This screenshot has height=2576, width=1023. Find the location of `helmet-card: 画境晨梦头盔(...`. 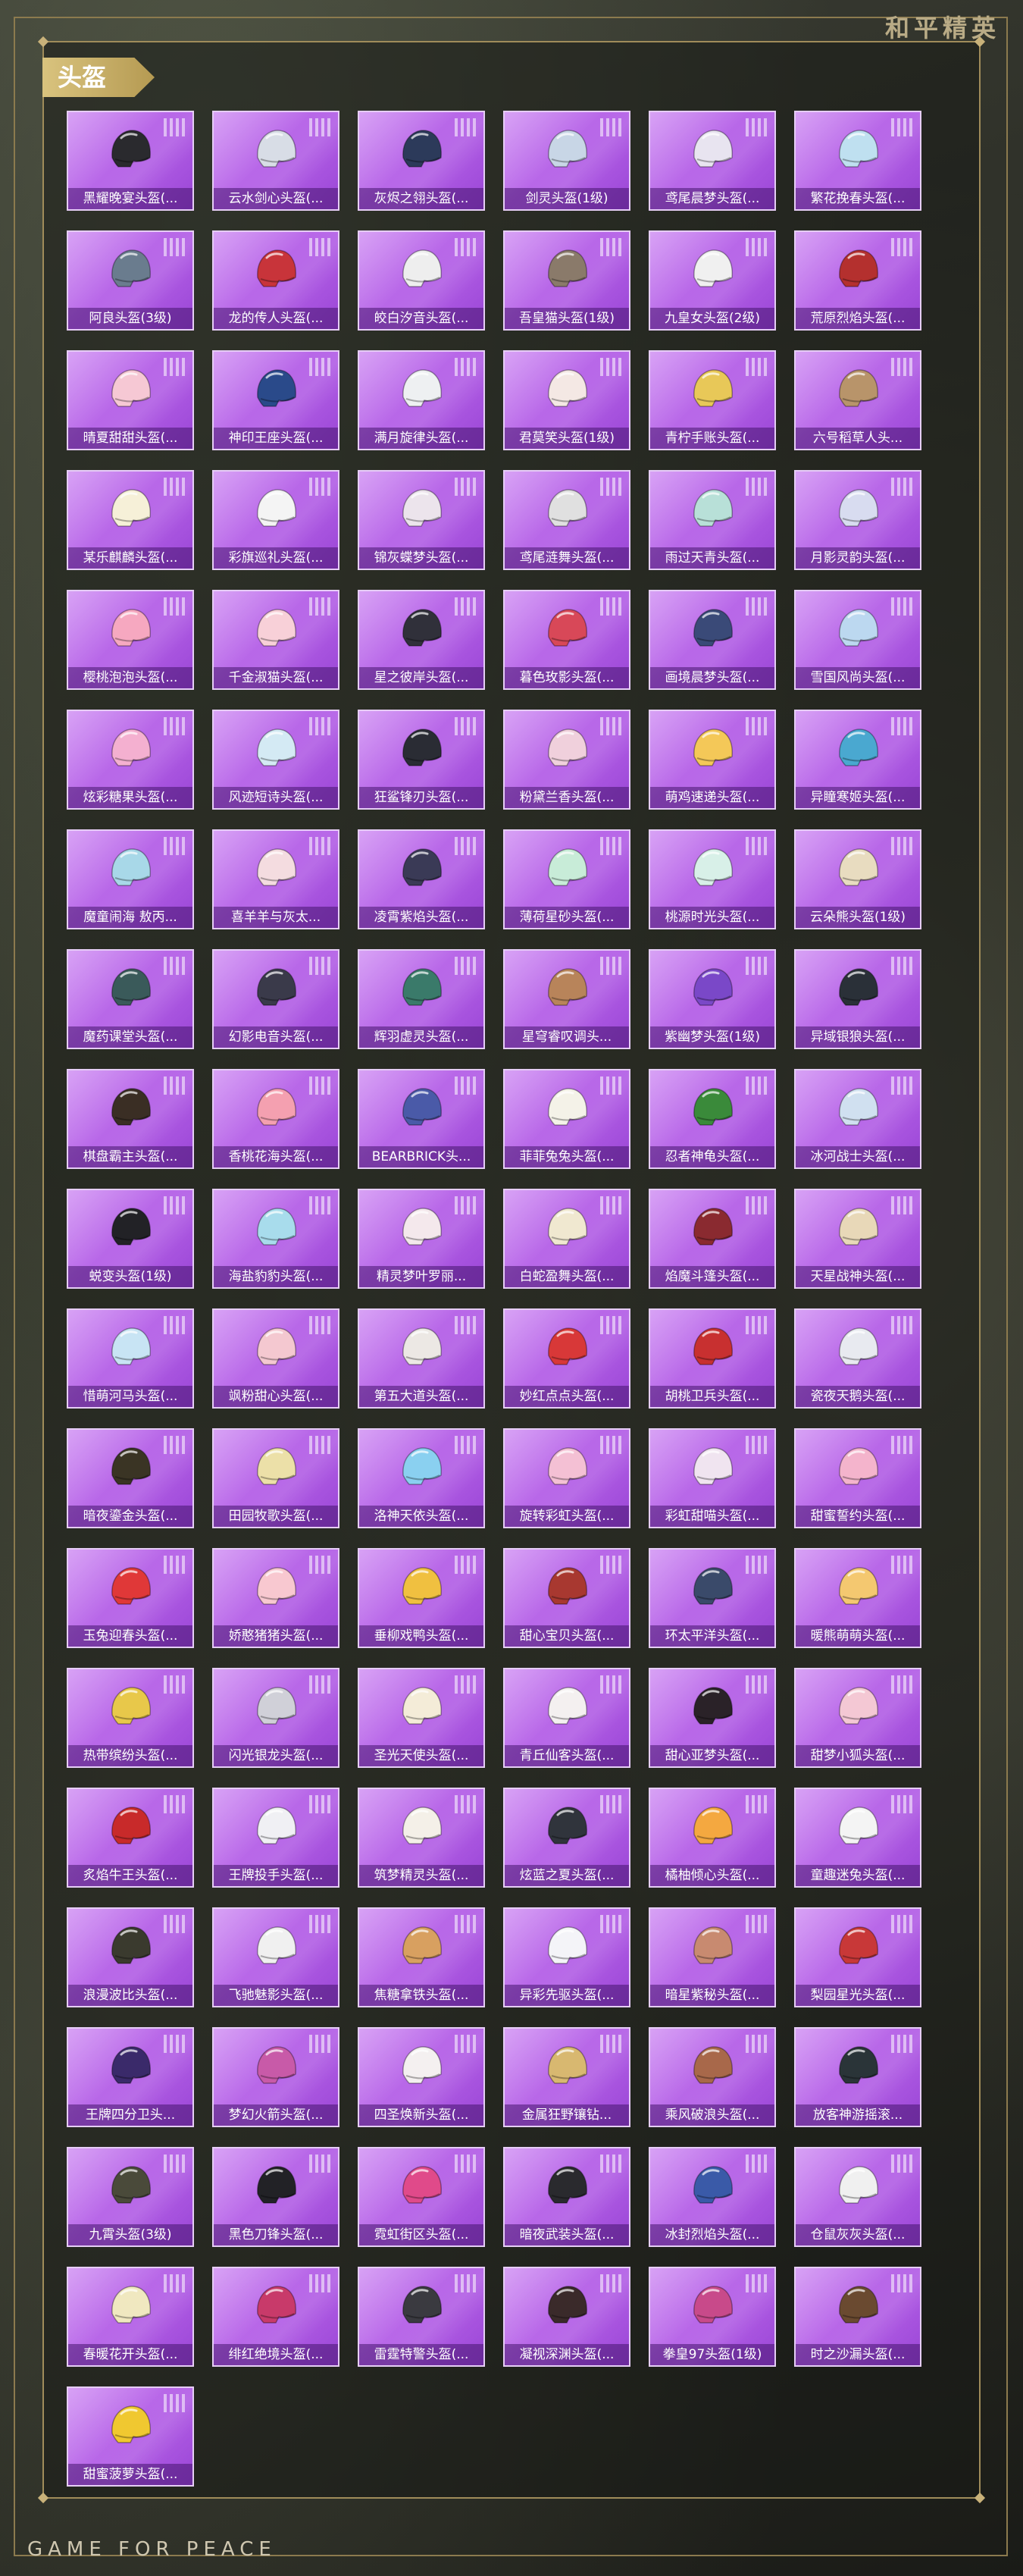

helmet-card: 画境晨梦头盔(... is located at coordinates (712, 640).